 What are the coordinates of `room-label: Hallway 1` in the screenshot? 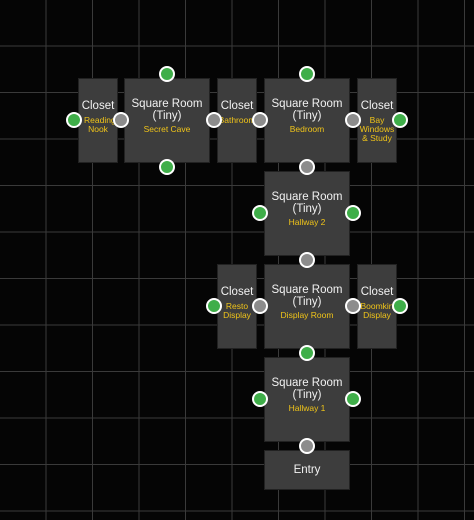 It's located at (307, 408).